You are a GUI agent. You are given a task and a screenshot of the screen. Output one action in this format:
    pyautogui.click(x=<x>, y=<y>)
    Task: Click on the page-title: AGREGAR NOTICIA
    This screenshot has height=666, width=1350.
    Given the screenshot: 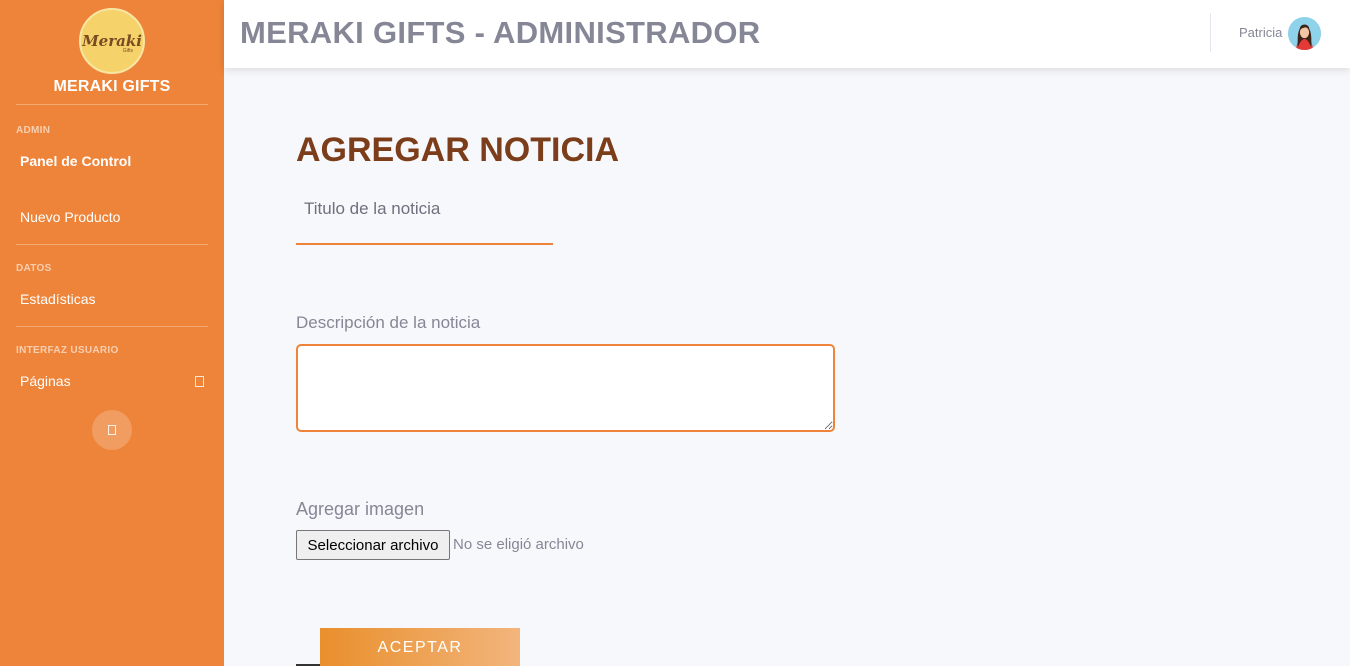 What is the action you would take?
    pyautogui.click(x=457, y=150)
    